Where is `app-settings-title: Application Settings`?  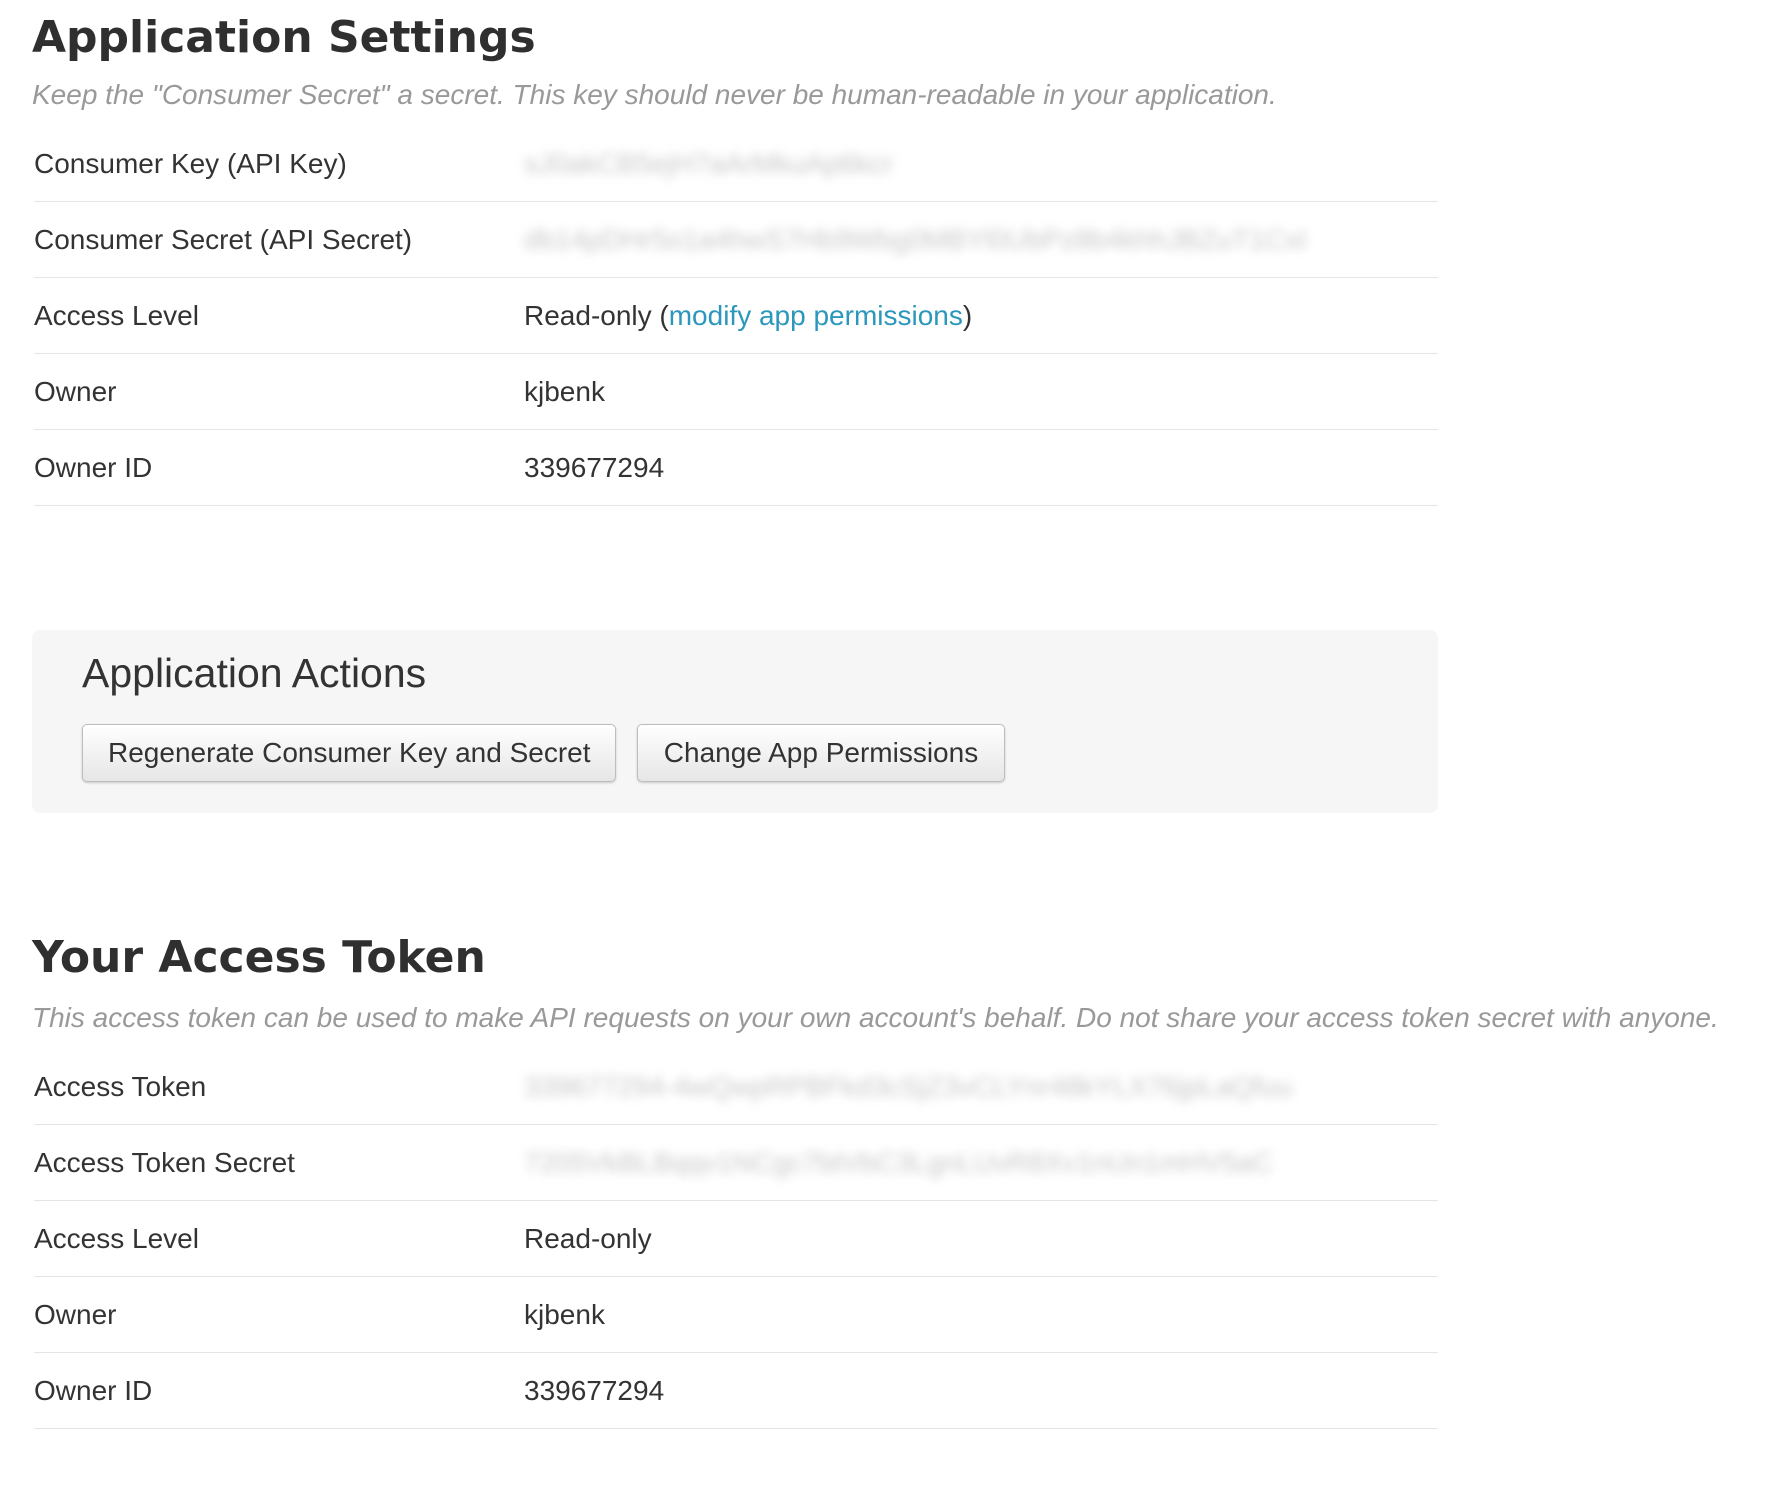 app-settings-title: Application Settings is located at coordinates (284, 37).